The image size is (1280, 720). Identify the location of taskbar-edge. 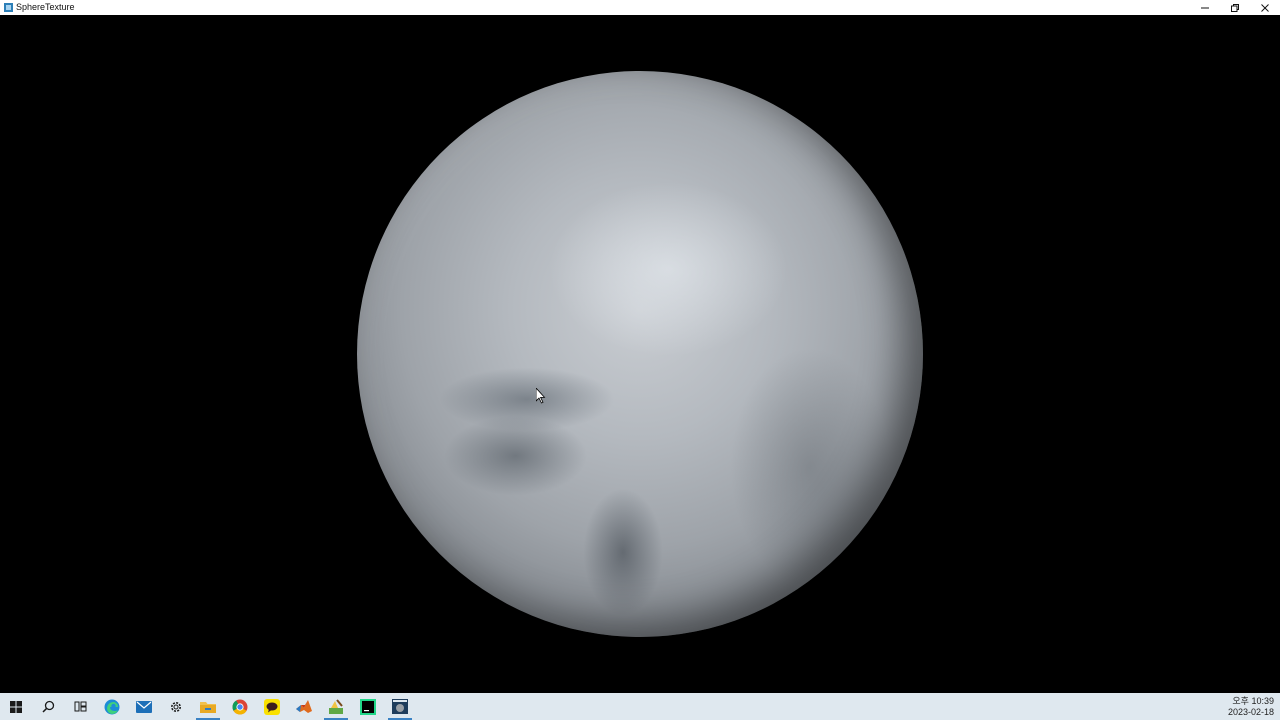
(112, 706).